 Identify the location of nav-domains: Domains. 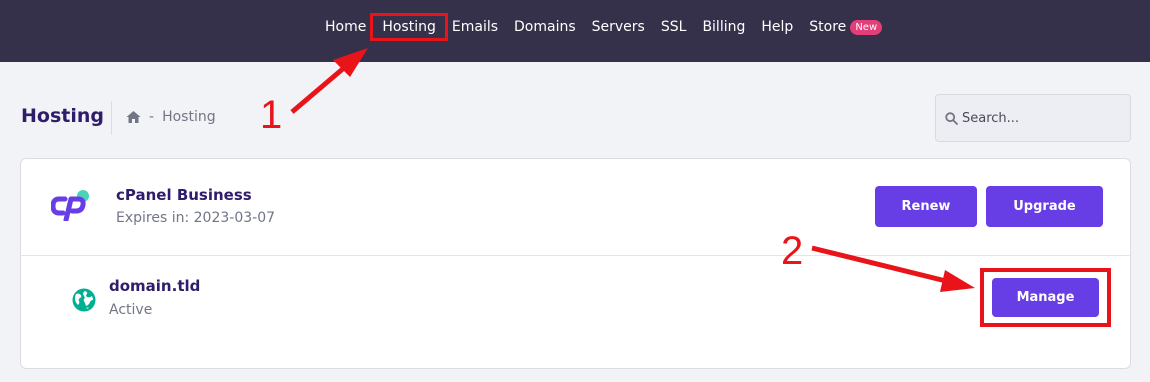
(545, 27).